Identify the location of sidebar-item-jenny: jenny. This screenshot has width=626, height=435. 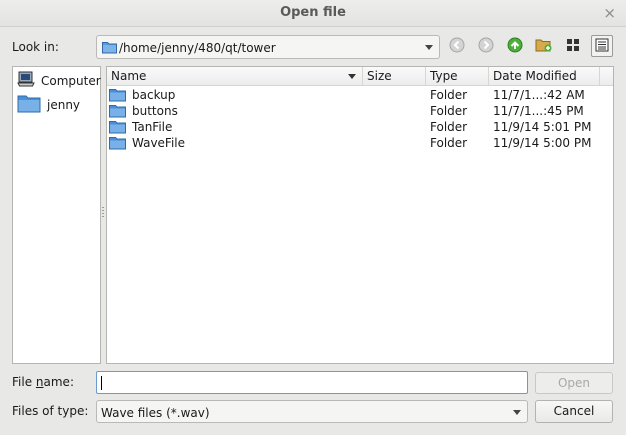
(48, 104).